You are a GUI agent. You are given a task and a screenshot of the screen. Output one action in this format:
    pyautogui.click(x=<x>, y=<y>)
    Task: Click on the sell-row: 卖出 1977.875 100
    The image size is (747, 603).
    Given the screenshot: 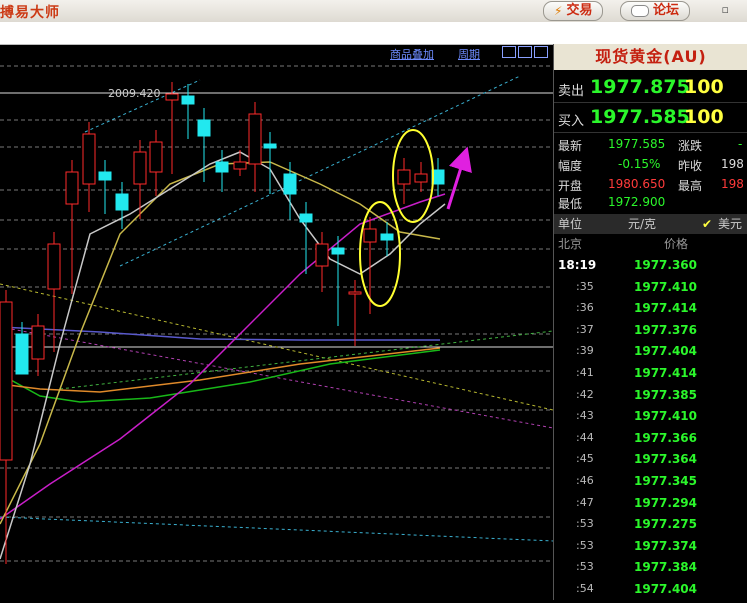 What is the action you would take?
    pyautogui.click(x=650, y=88)
    